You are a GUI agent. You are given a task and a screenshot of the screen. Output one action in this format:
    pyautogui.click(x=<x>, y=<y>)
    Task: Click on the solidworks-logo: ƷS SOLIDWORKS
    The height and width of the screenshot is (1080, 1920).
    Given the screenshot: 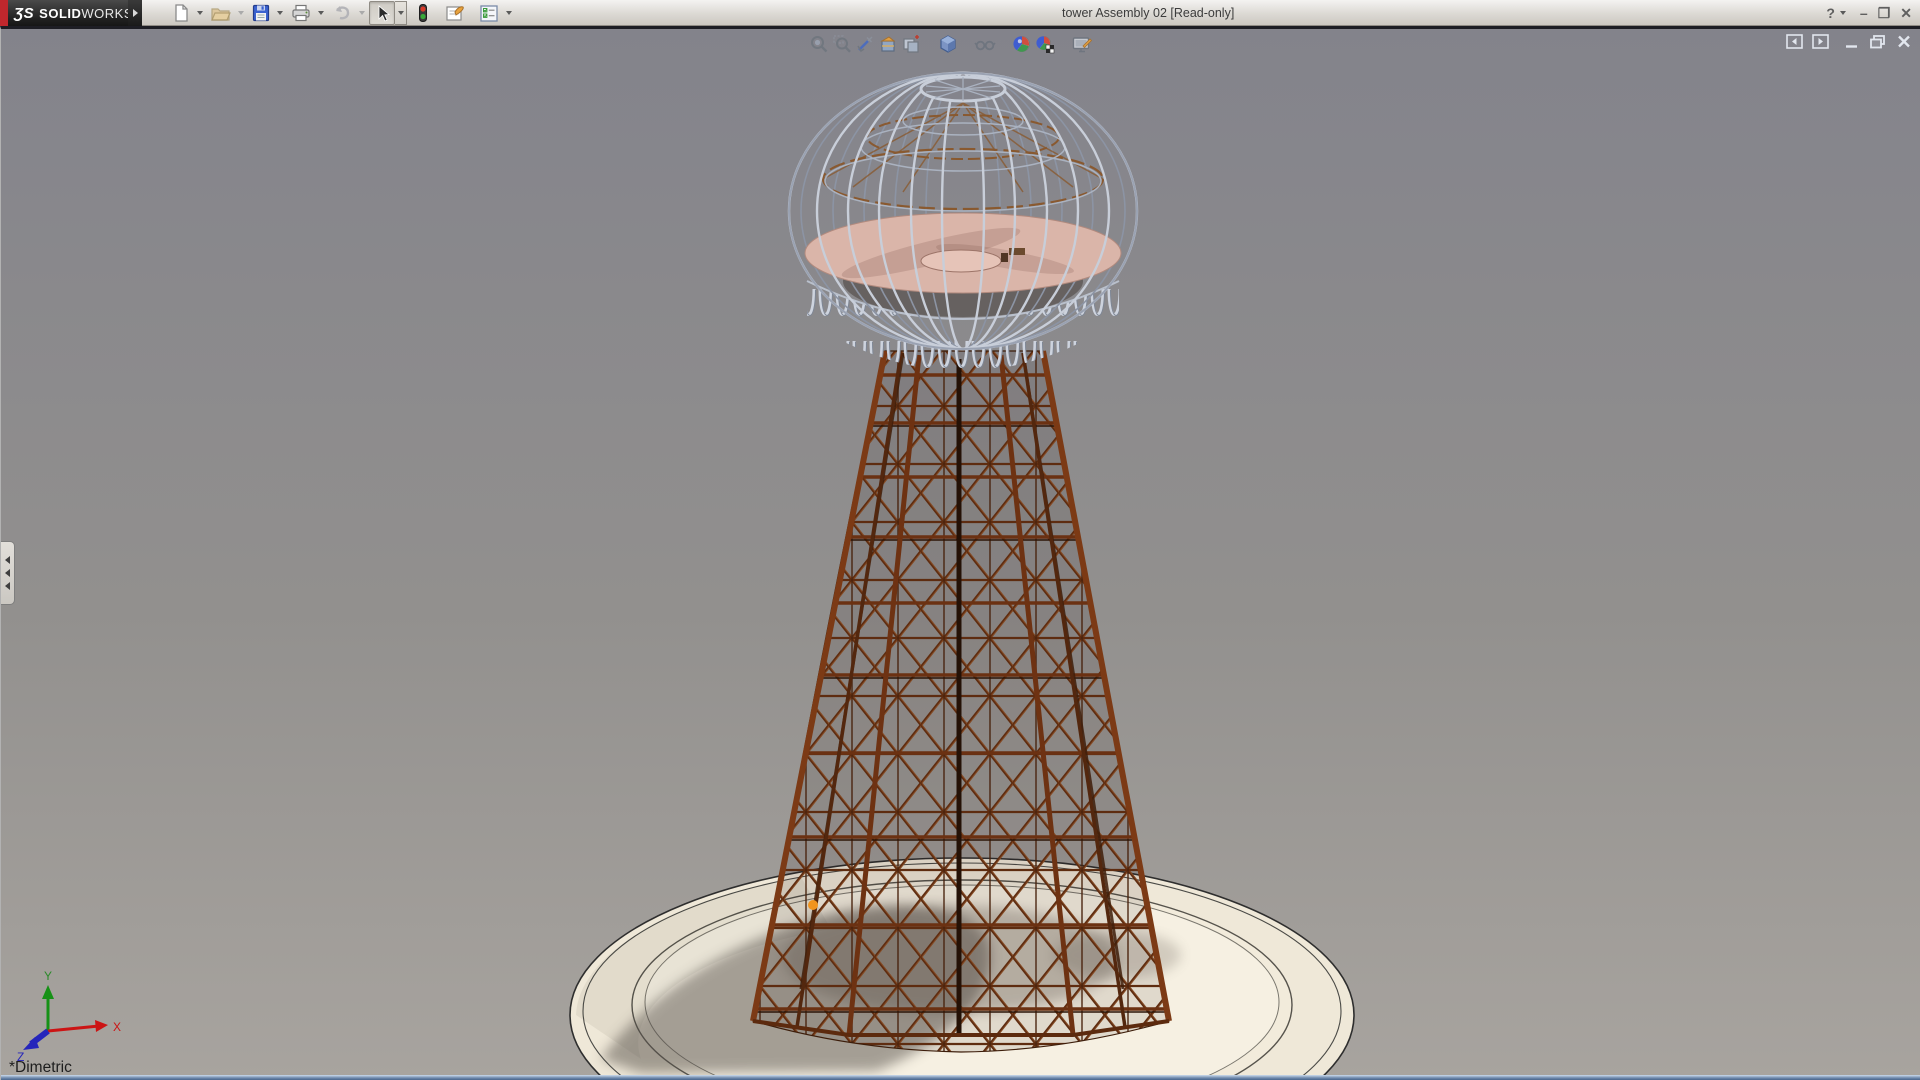 What is the action you would take?
    pyautogui.click(x=66, y=13)
    